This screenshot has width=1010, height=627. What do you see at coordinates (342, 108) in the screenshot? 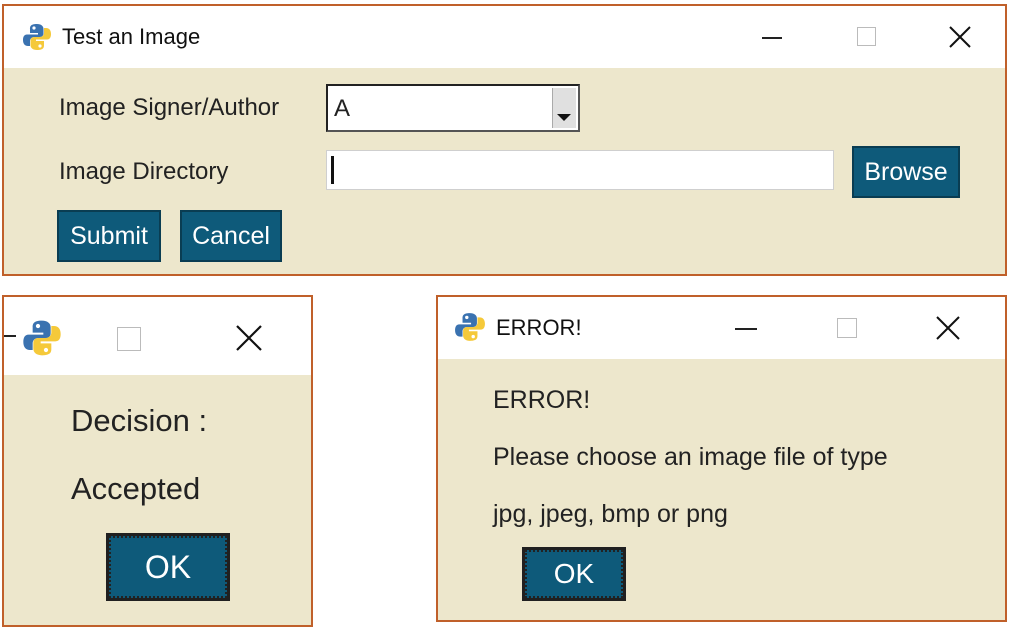
I see `signer-value: A` at bounding box center [342, 108].